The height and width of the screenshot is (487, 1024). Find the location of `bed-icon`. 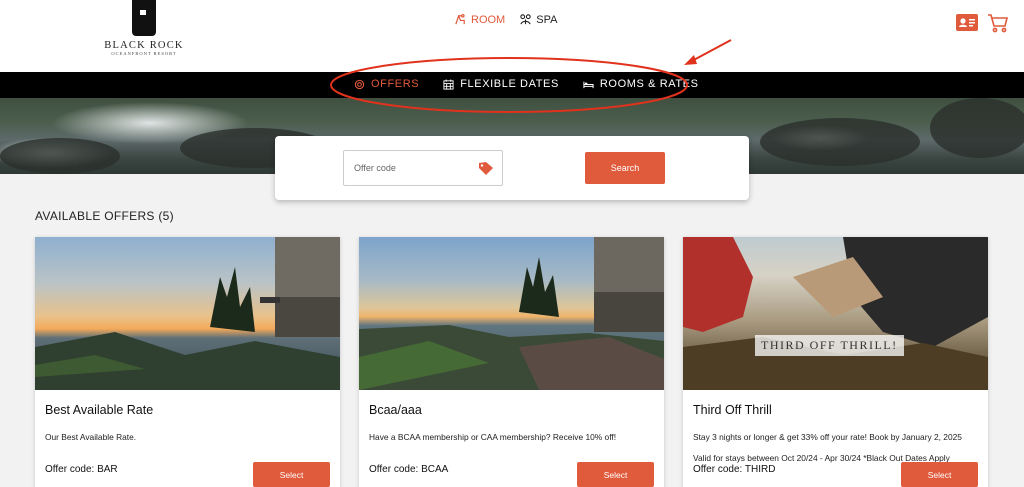

bed-icon is located at coordinates (588, 84).